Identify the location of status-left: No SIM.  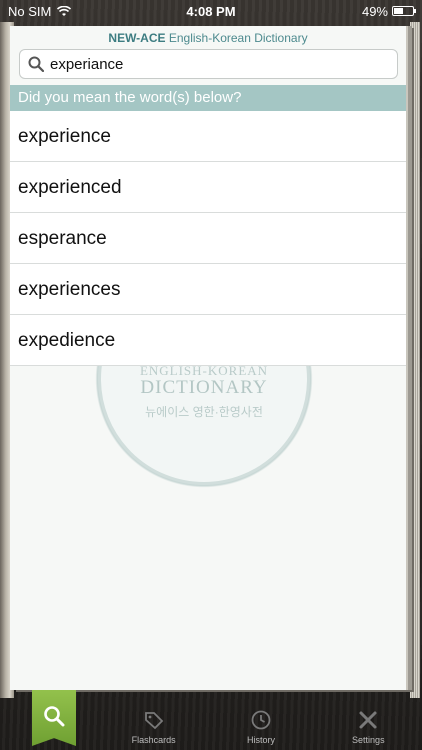
(40, 11).